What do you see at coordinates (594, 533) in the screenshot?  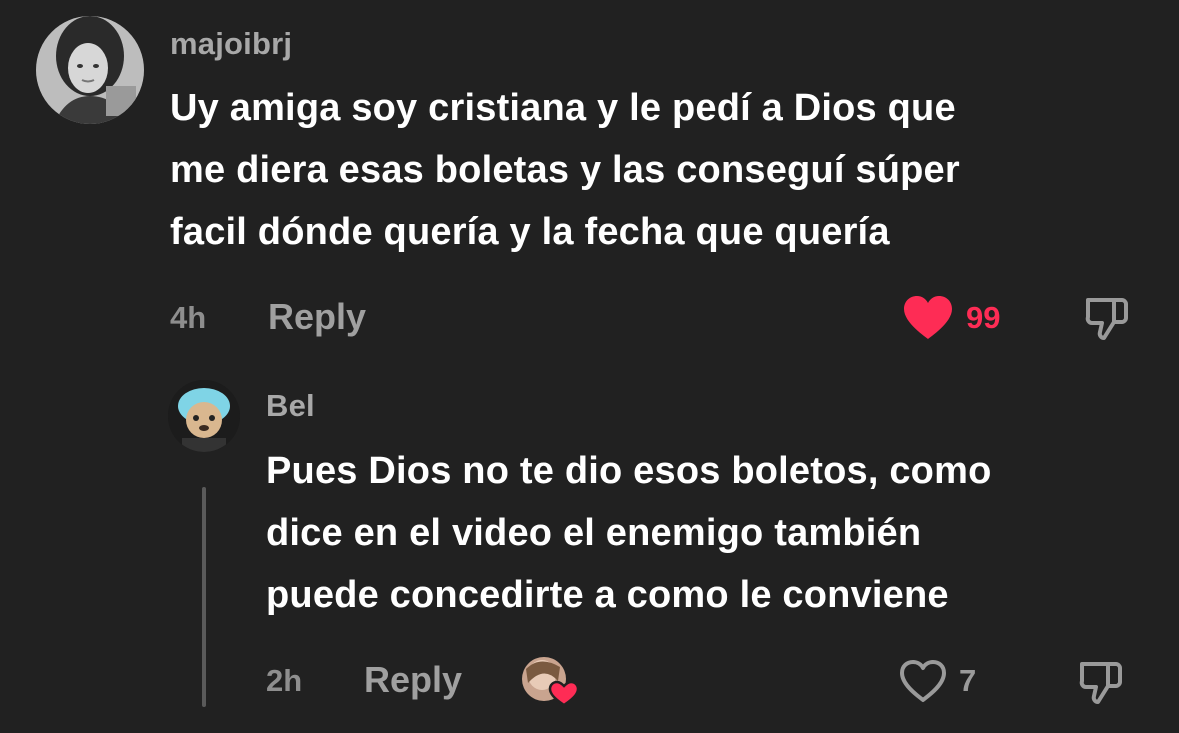 I see `comment-line: dice en el video el enemigo también` at bounding box center [594, 533].